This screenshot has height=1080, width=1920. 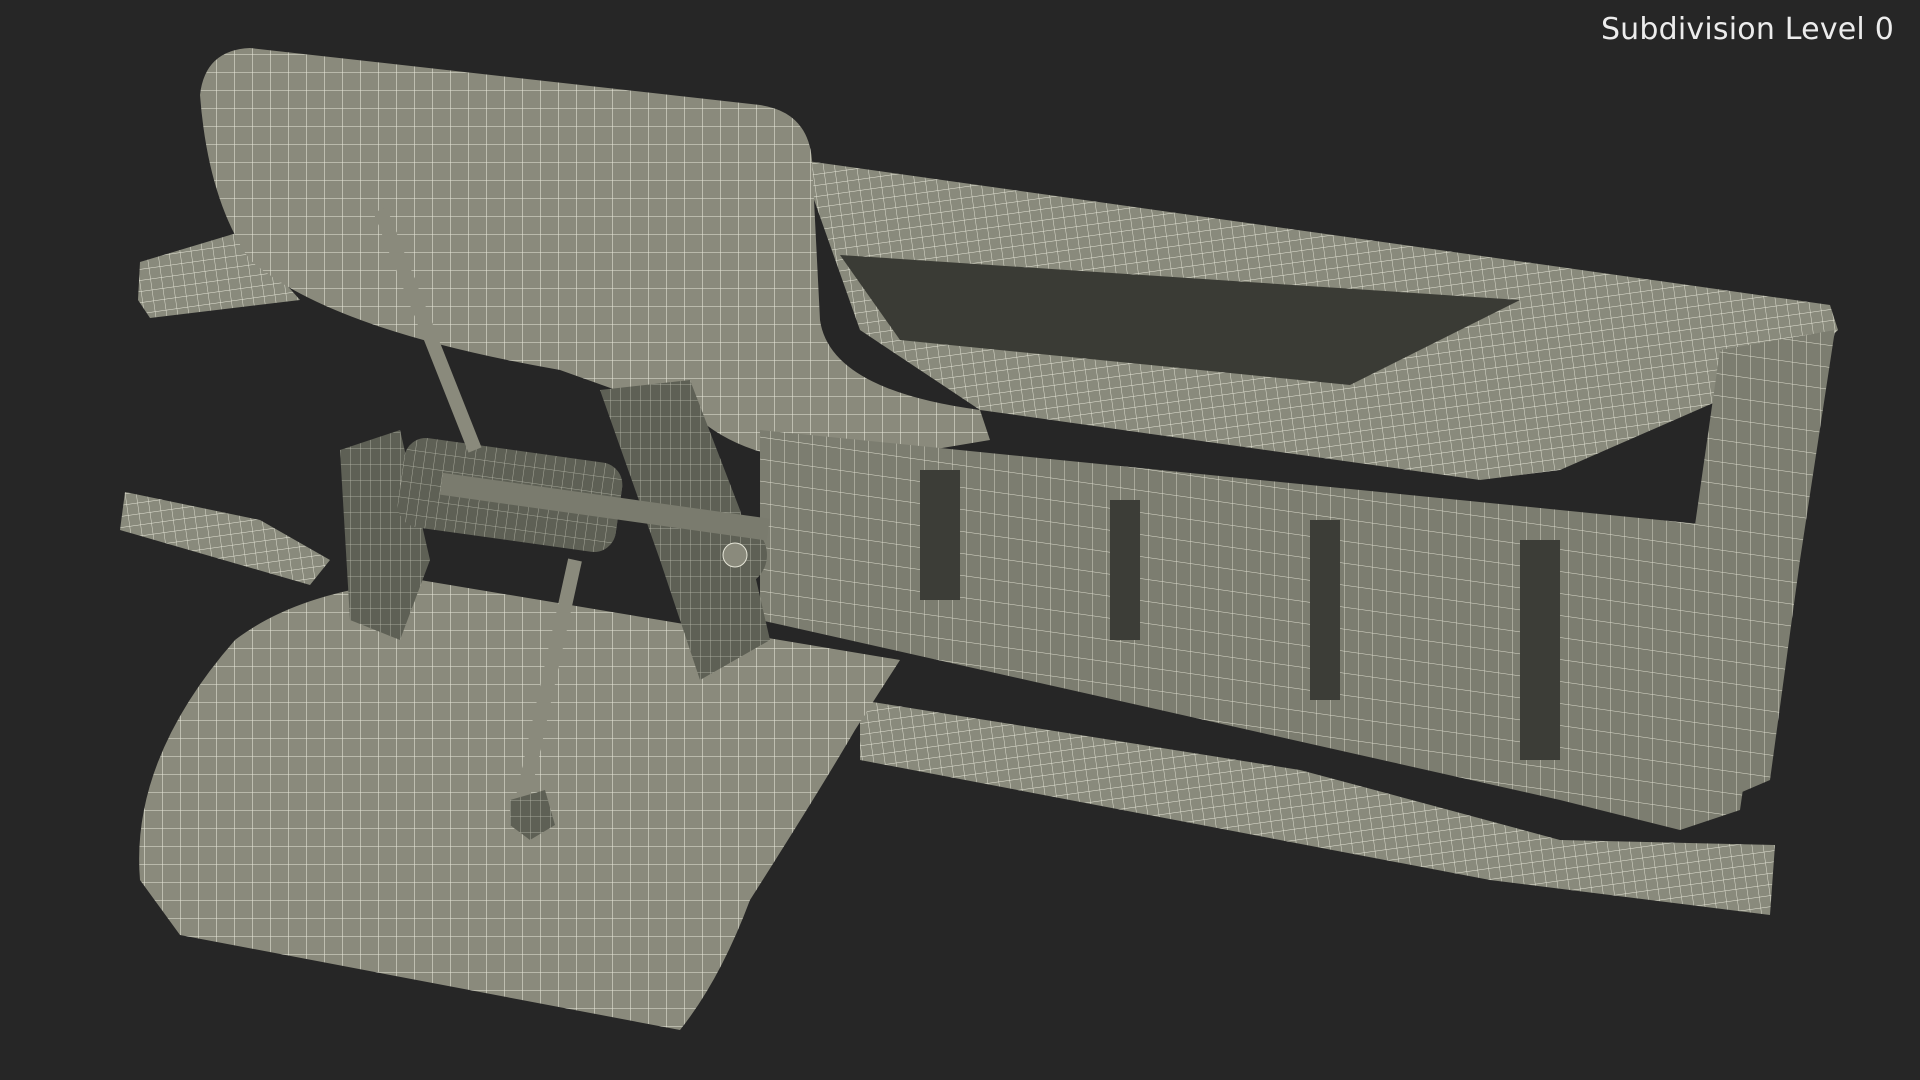 I want to click on subdivision-level-label: Subdivision Level 0, so click(x=1747, y=29).